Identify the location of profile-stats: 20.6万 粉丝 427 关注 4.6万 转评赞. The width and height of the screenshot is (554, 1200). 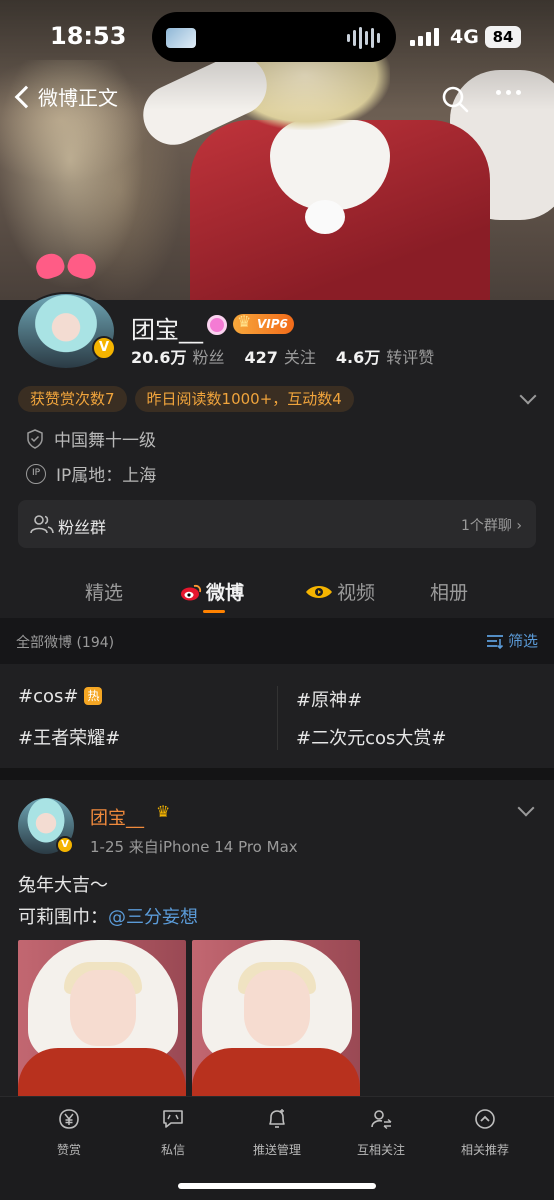
(282, 356).